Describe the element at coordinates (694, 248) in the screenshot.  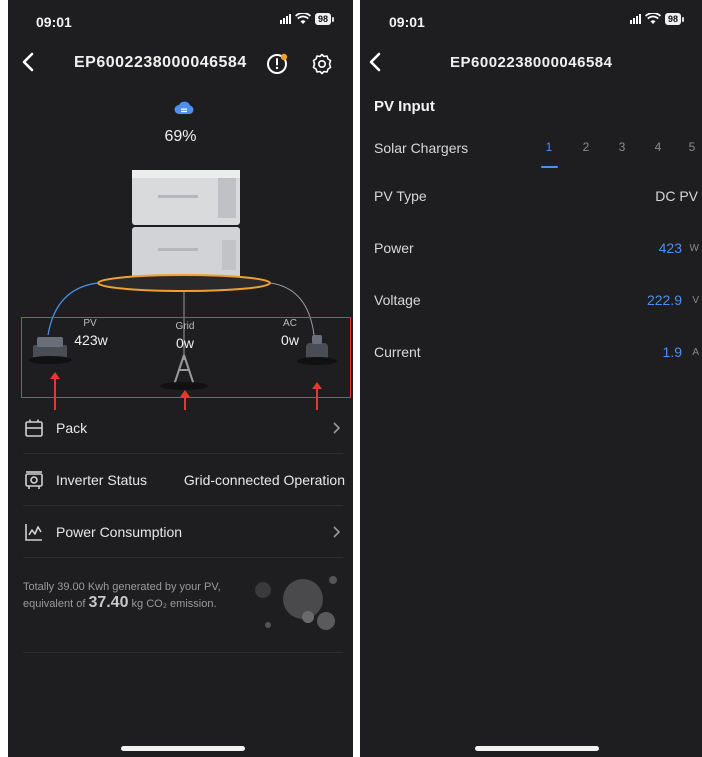
I see `power-unit: W` at that location.